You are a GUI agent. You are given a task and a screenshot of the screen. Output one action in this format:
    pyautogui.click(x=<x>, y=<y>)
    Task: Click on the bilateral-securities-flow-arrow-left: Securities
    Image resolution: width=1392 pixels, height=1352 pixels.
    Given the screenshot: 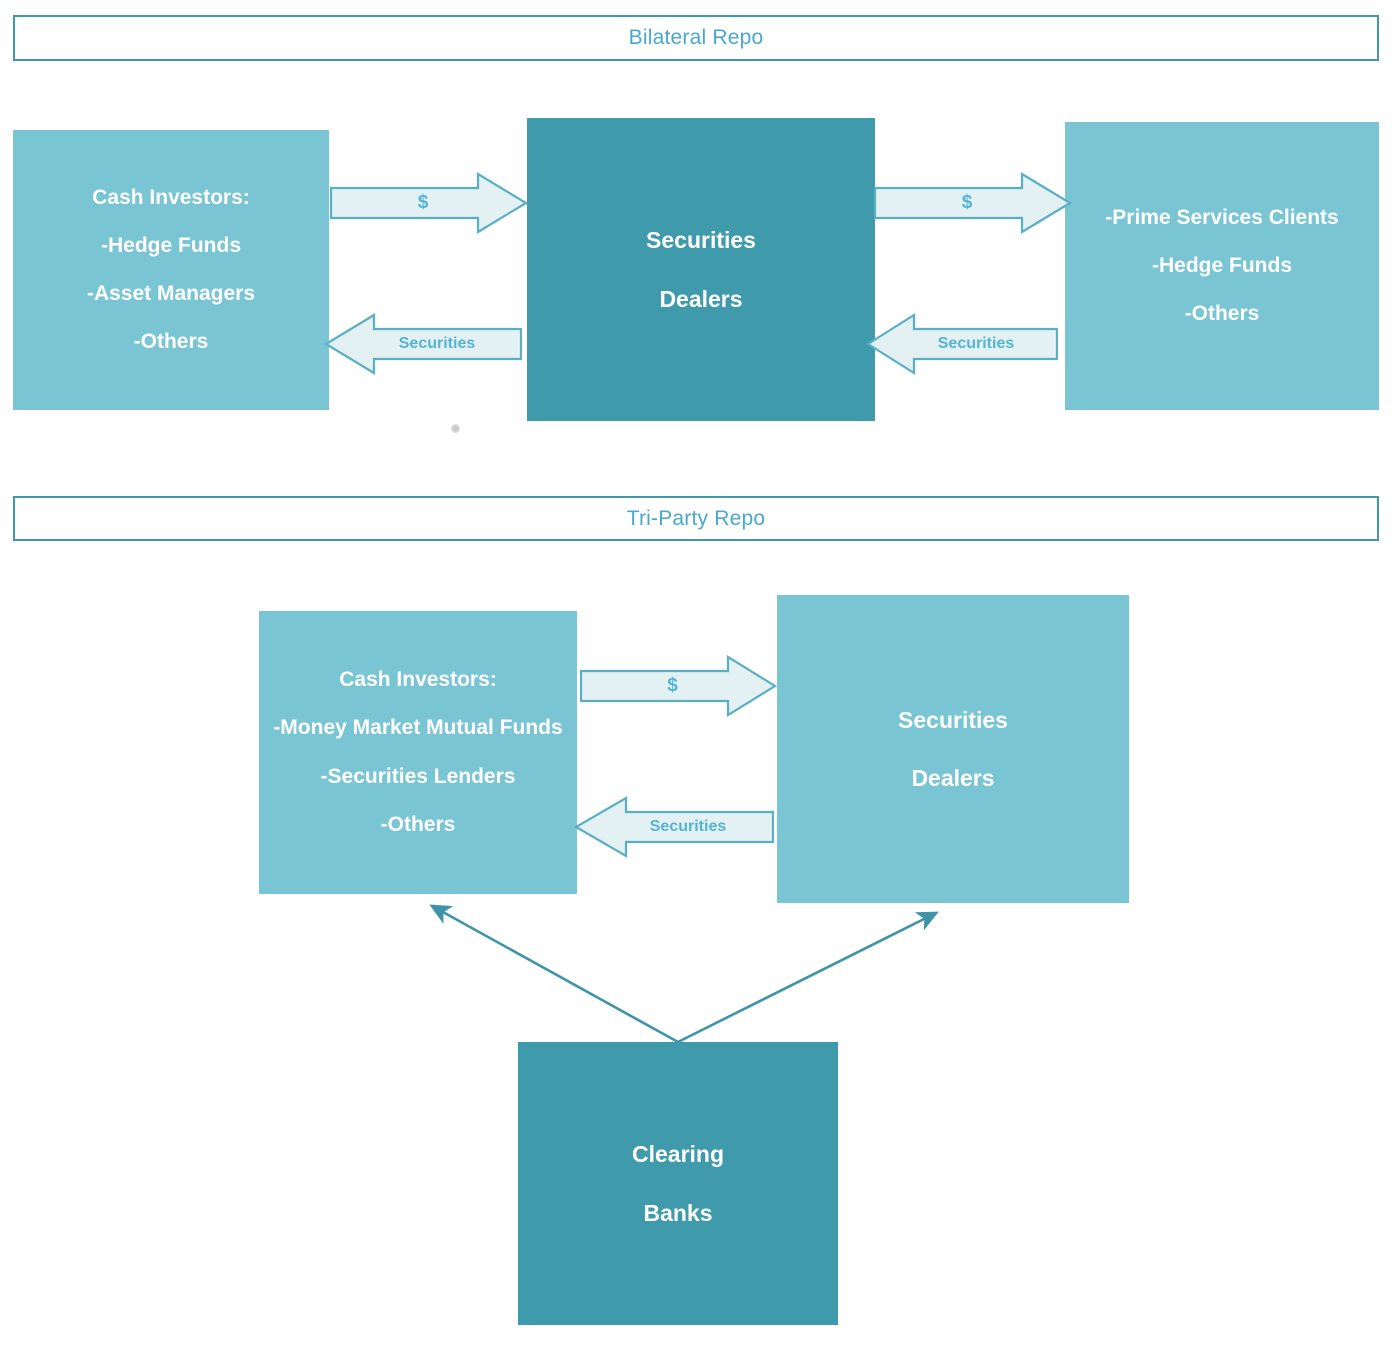 What is the action you would take?
    pyautogui.click(x=423, y=344)
    